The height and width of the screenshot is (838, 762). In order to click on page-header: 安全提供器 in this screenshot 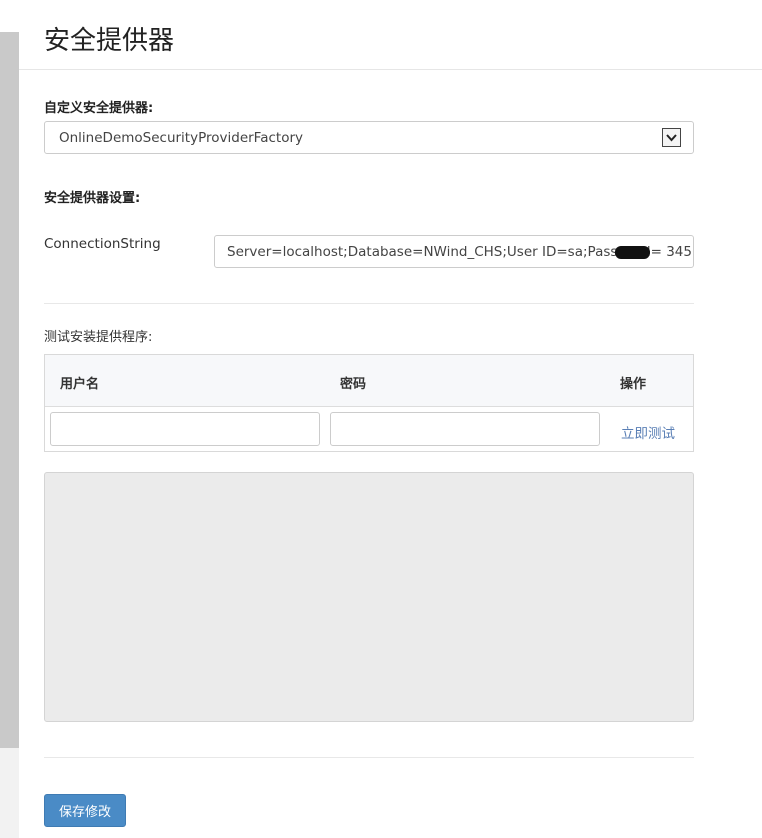, I will do `click(390, 35)`.